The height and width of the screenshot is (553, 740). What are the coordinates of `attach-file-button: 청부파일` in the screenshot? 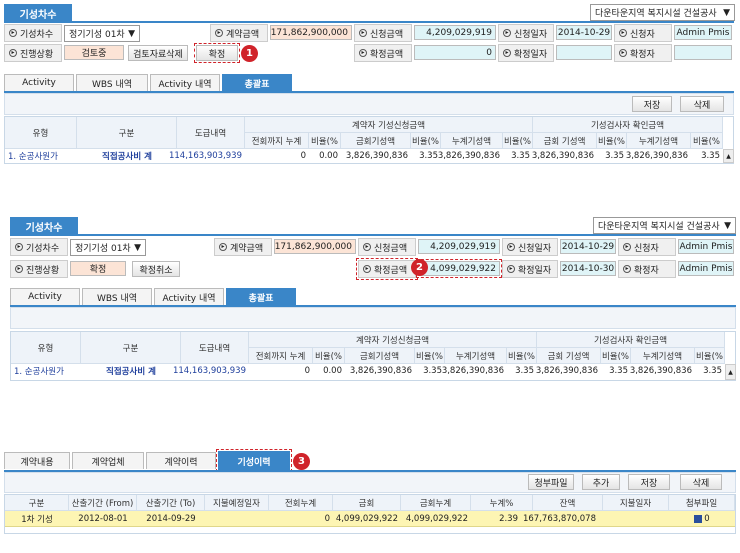 It's located at (551, 482).